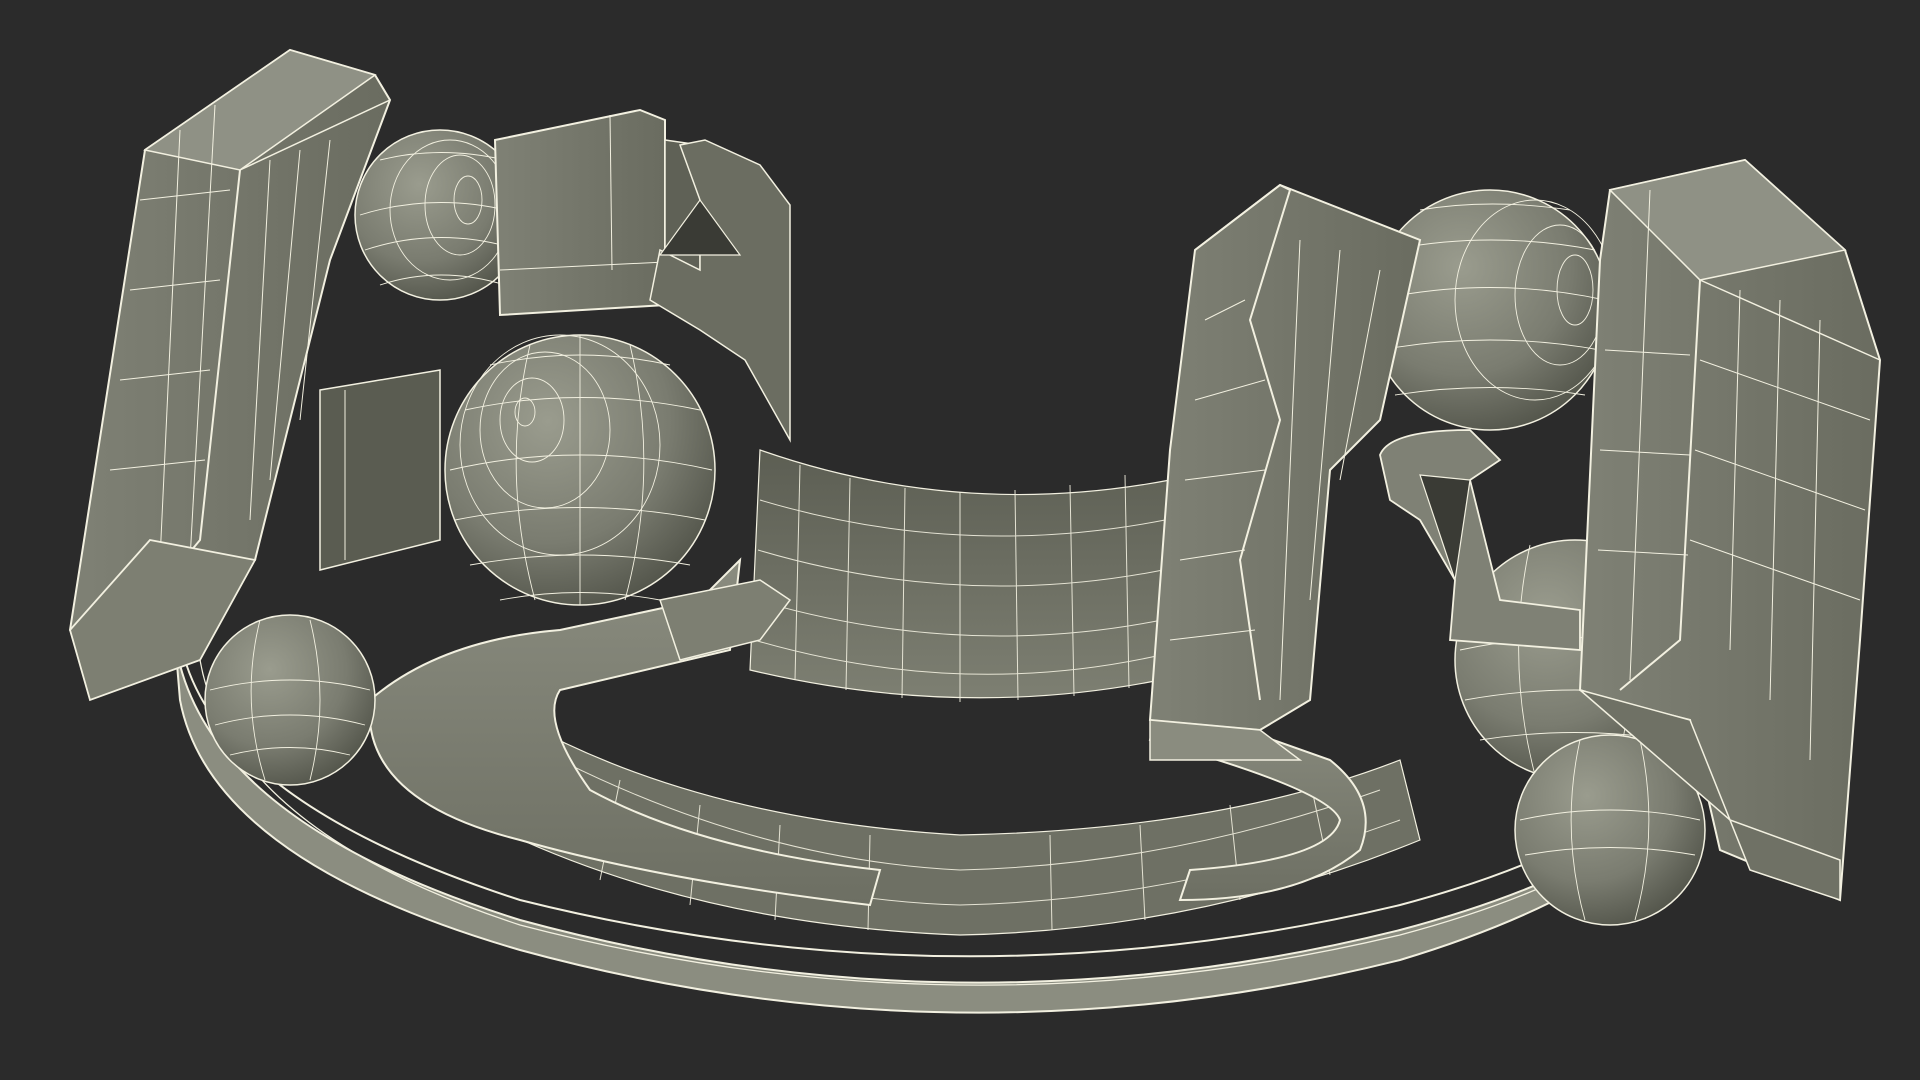 The height and width of the screenshot is (1080, 1920). What do you see at coordinates (230, 375) in the screenshot?
I see `left-pillar` at bounding box center [230, 375].